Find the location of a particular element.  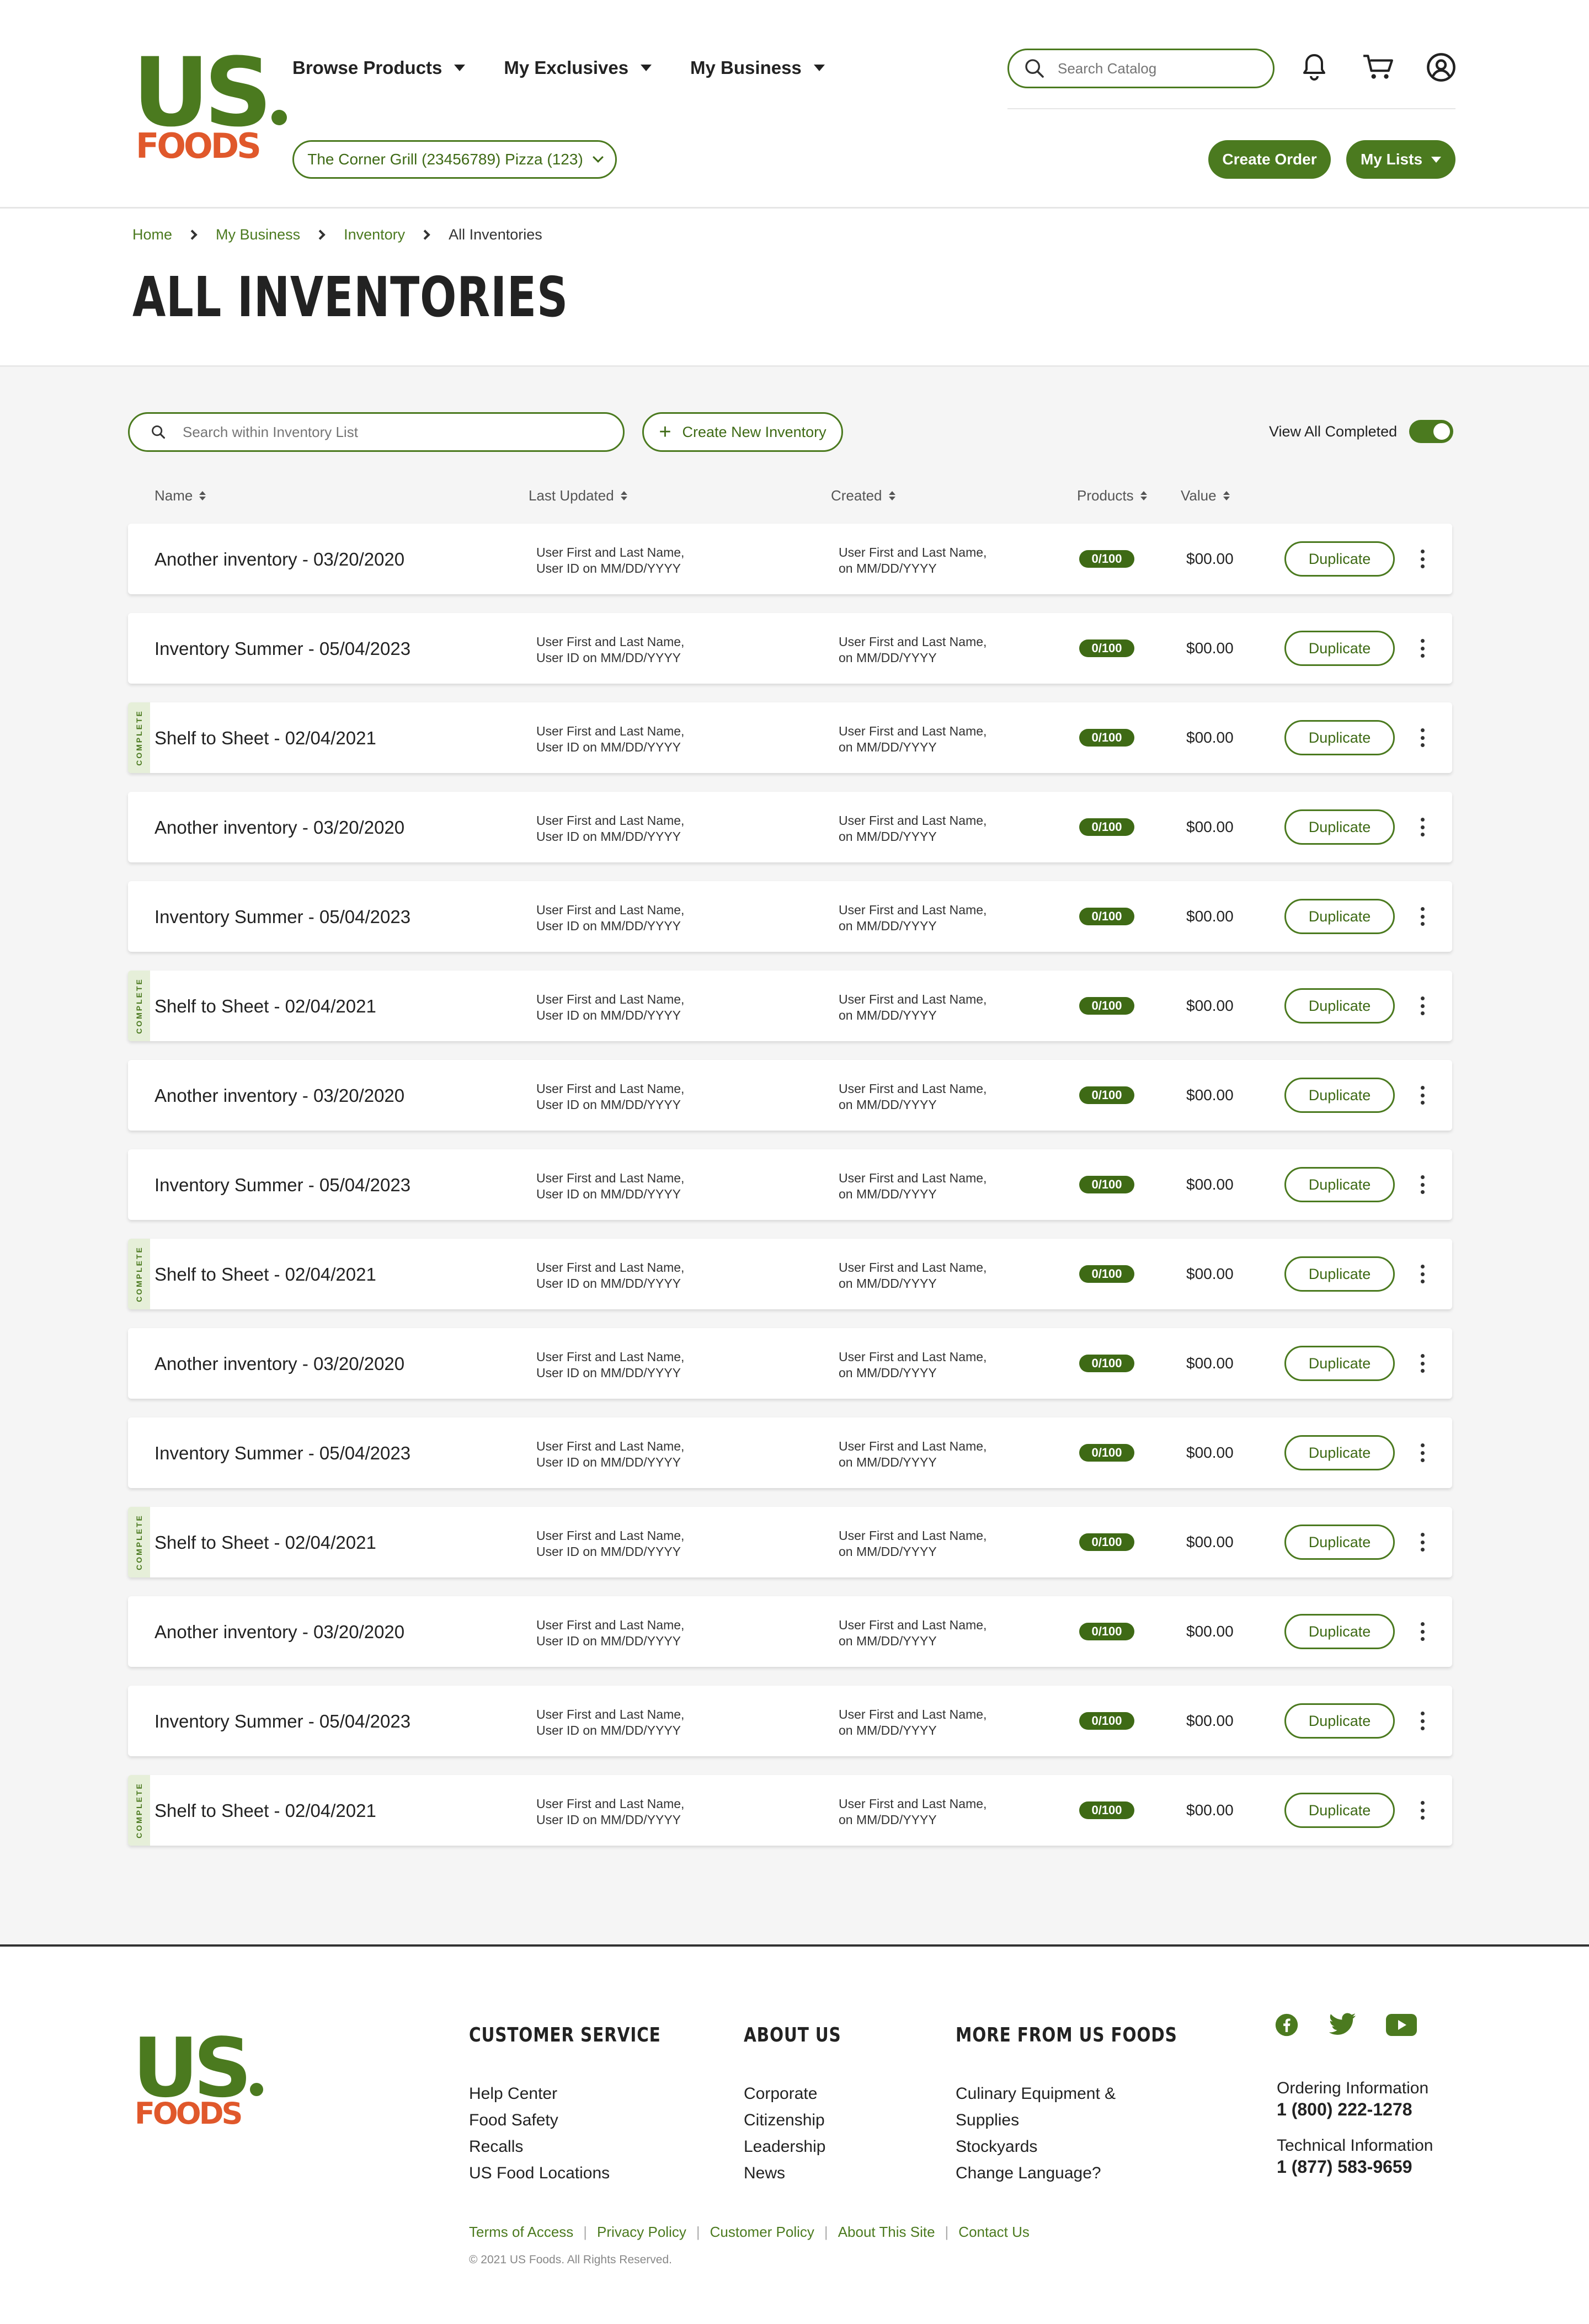

facebook-icon is located at coordinates (1287, 2025).